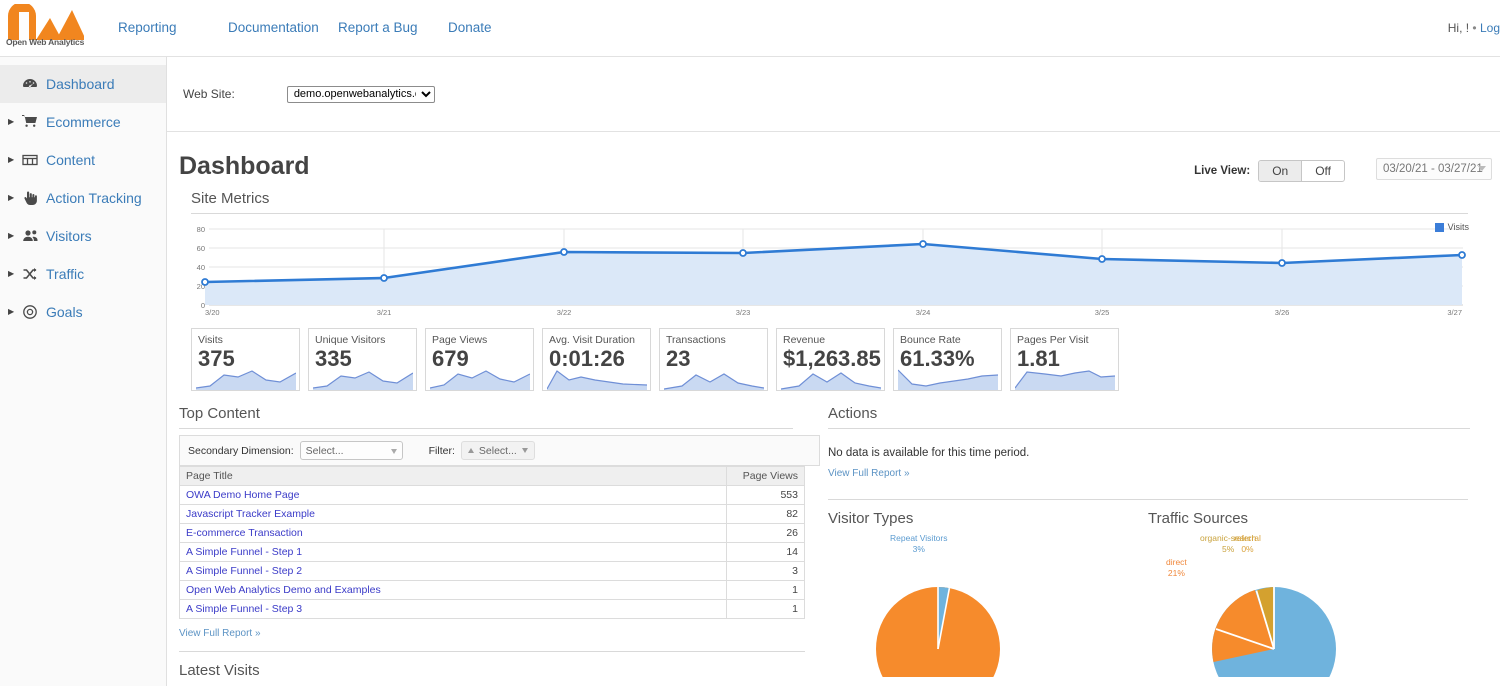 This screenshot has height=686, width=1500. Describe the element at coordinates (1307, 617) in the screenshot. I see `traffic-sources-pie` at that location.